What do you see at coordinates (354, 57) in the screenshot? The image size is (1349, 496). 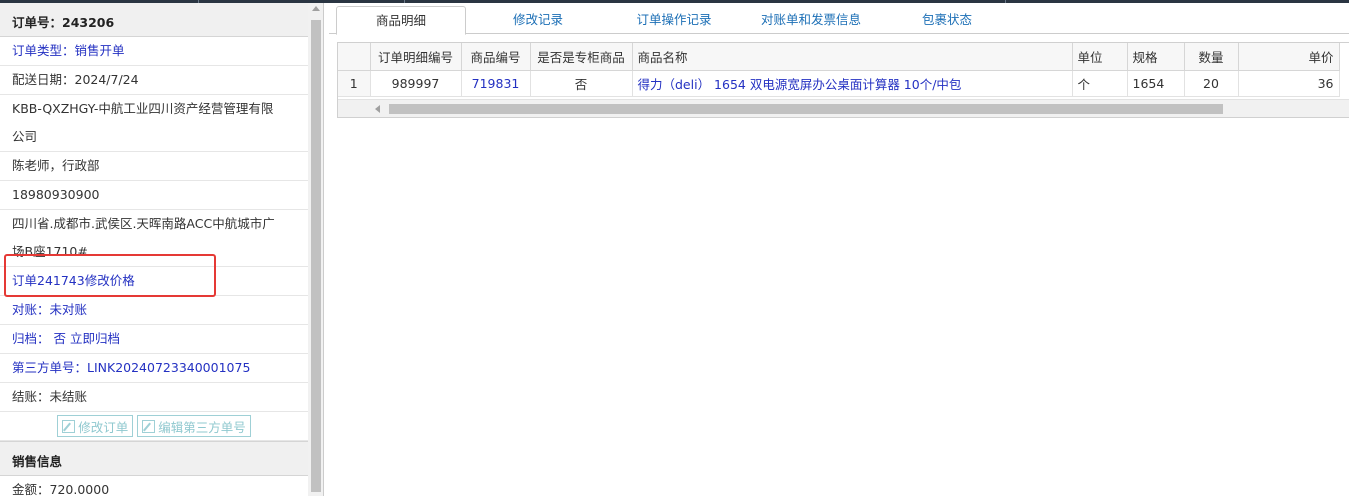 I see `grid-header-rownum` at bounding box center [354, 57].